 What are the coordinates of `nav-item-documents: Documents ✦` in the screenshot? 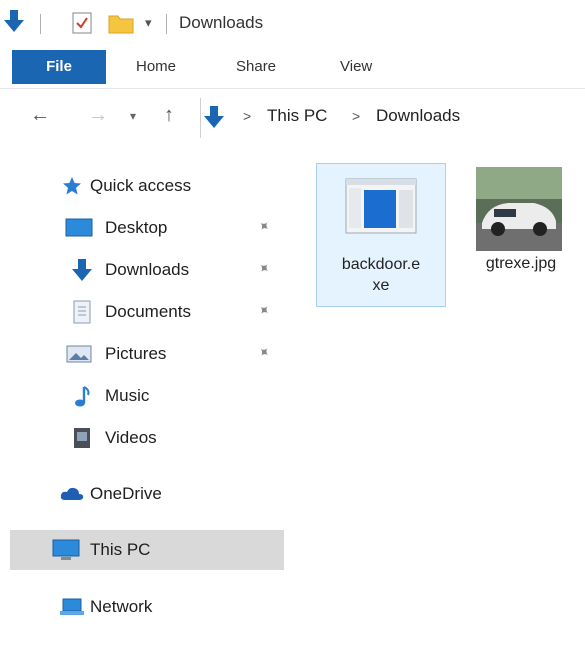 It's located at (147, 312).